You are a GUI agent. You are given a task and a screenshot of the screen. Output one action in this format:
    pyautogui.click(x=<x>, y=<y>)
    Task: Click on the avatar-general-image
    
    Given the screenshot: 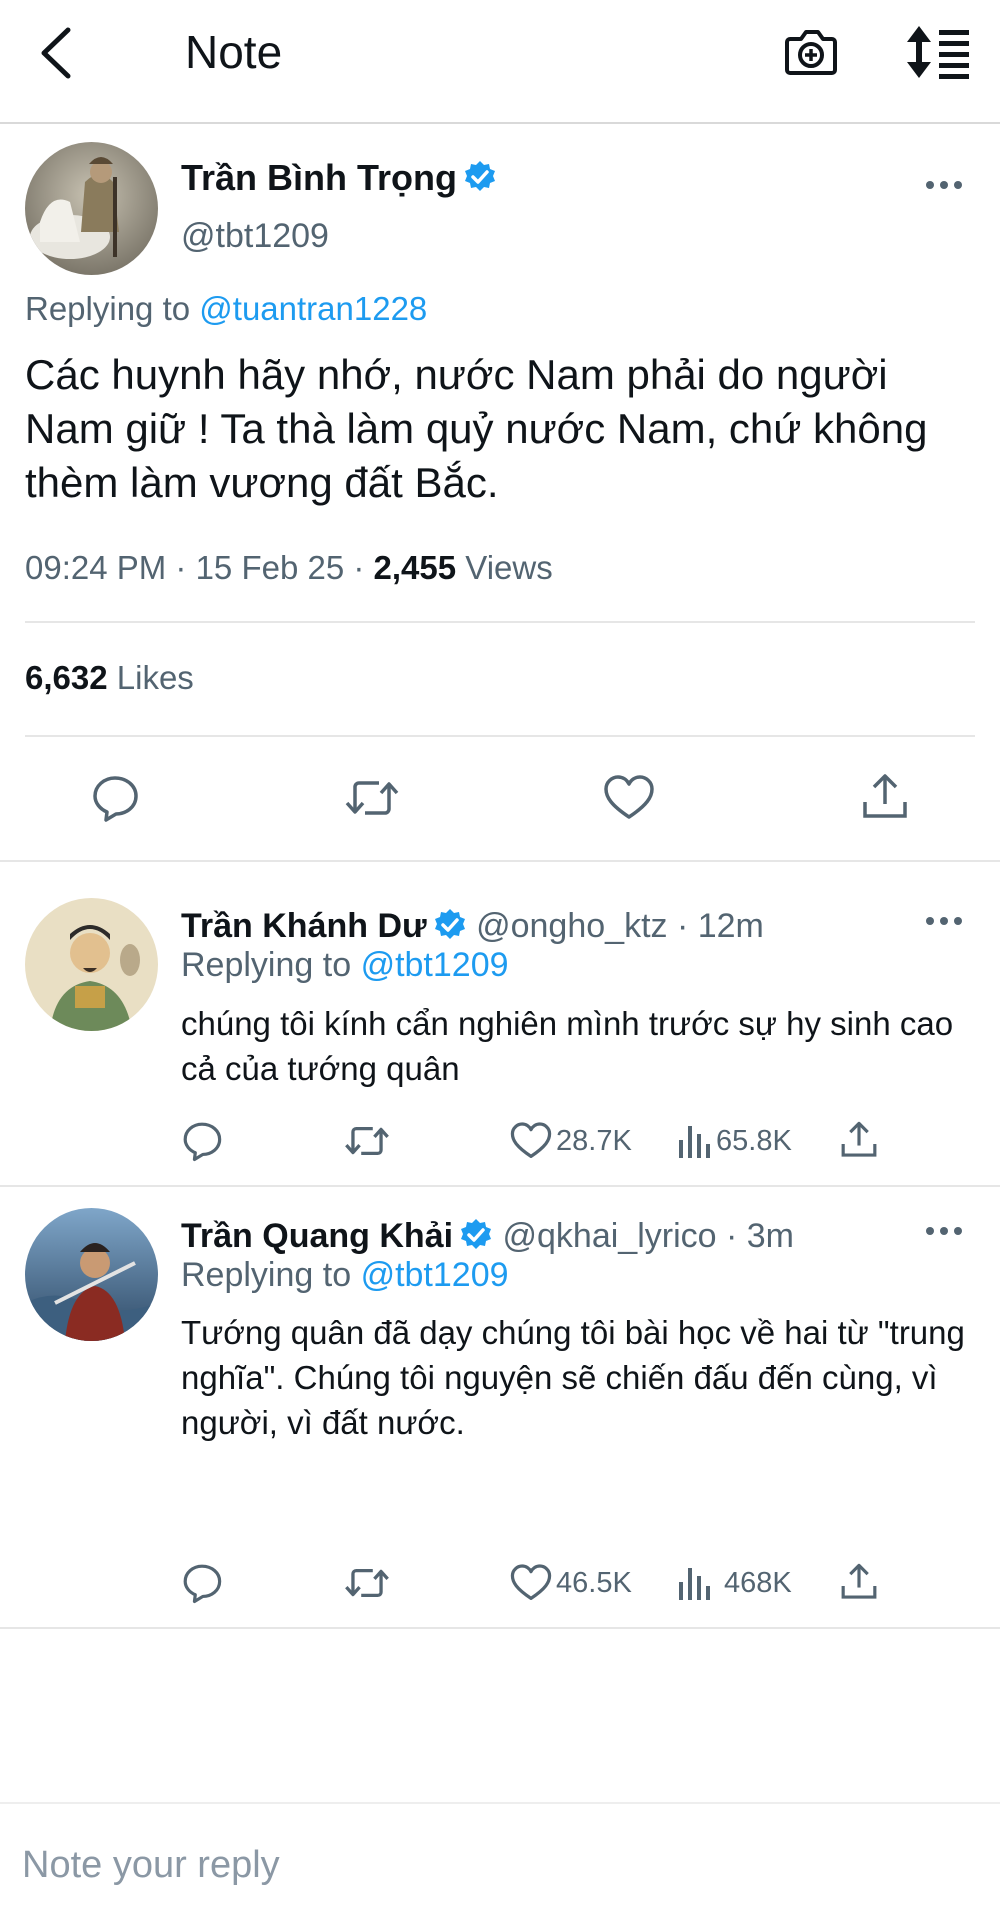 What is the action you would take?
    pyautogui.click(x=91, y=1274)
    